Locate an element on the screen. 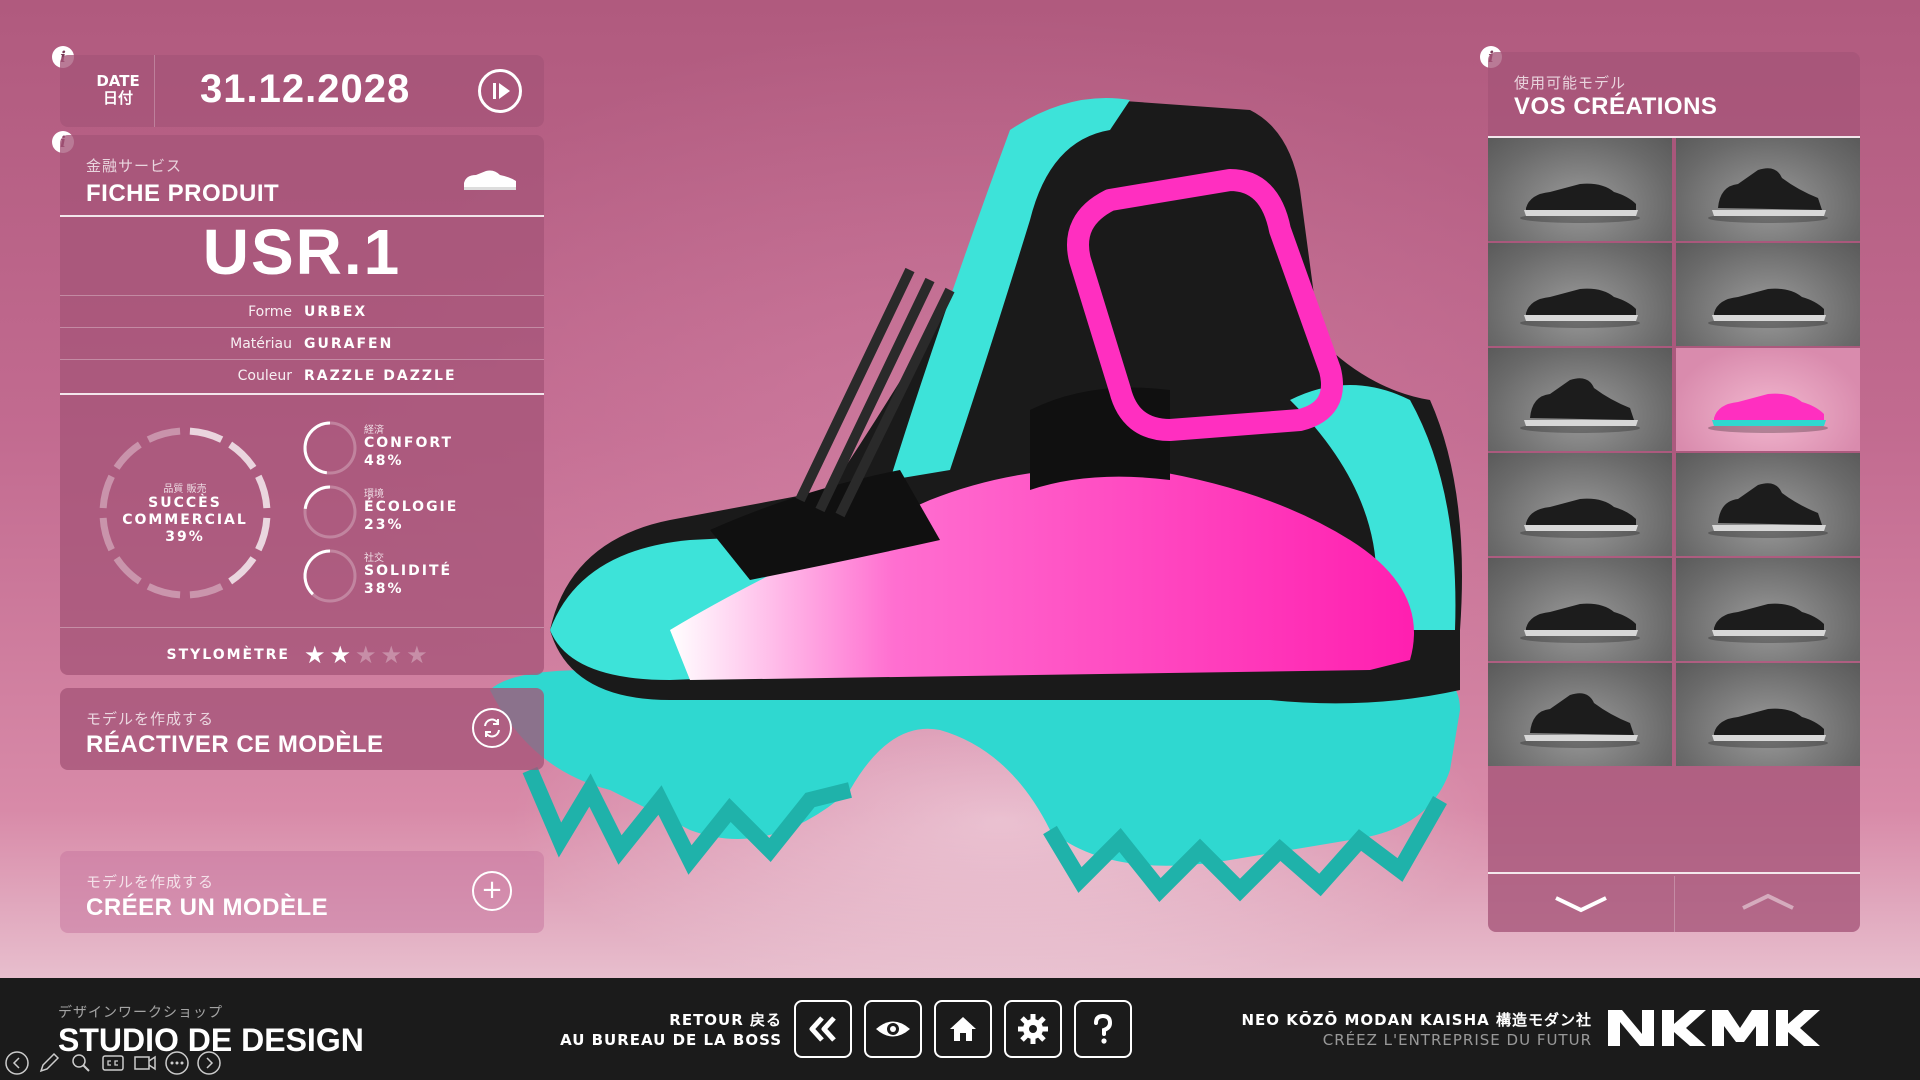 This screenshot has height=1080, width=1920. refresh-icon-glyph is located at coordinates (492, 728).